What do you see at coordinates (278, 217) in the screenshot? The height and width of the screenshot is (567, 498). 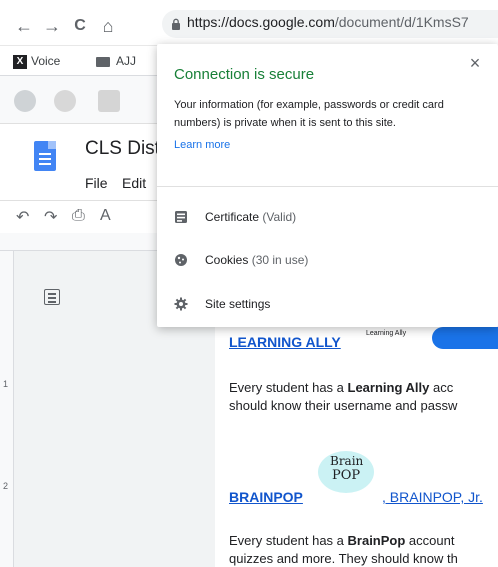 I see `certificate-status: (Valid)` at bounding box center [278, 217].